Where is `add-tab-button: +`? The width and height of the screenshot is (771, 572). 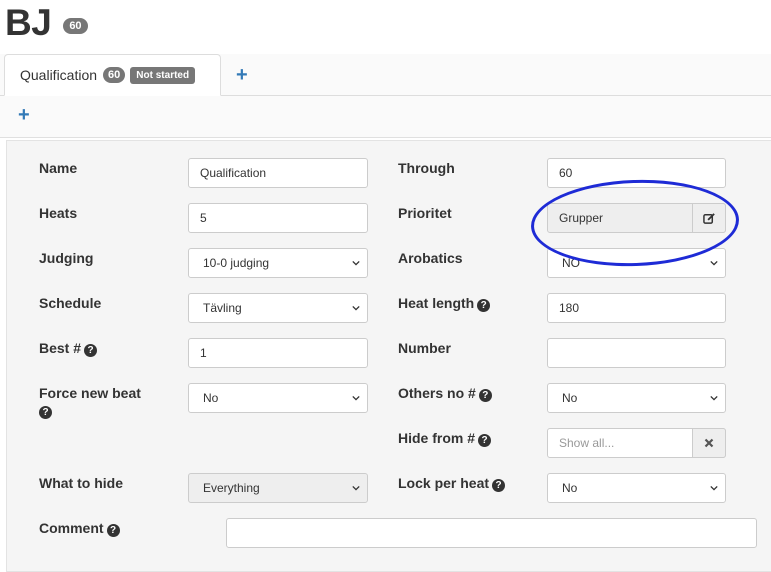 add-tab-button: + is located at coordinates (242, 75).